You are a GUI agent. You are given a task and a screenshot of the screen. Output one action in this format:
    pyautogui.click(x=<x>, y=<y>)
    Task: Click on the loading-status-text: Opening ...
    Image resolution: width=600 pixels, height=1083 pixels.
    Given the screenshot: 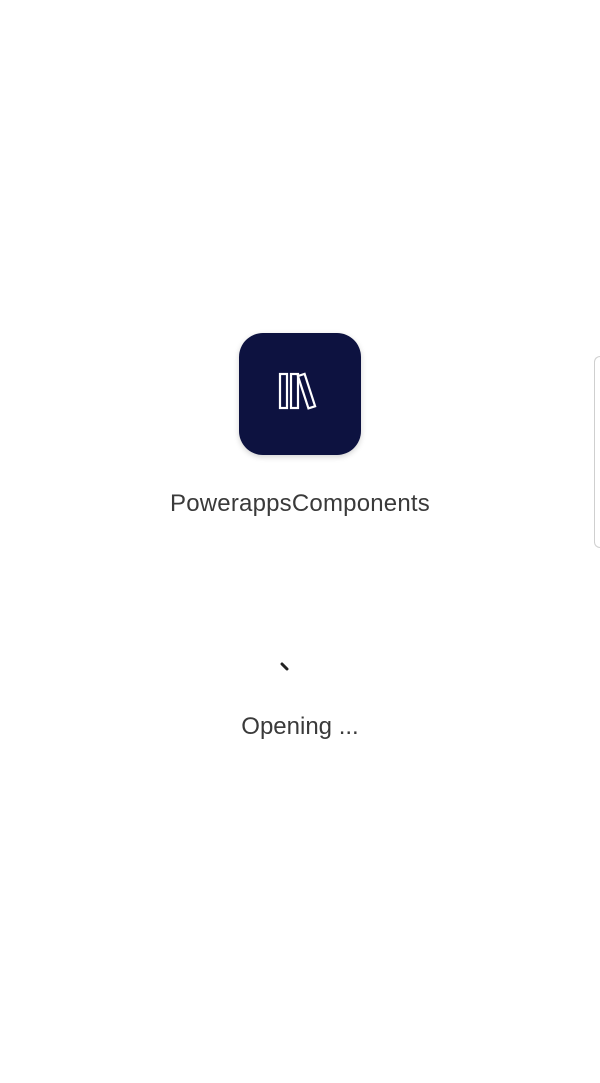 What is the action you would take?
    pyautogui.click(x=300, y=726)
    